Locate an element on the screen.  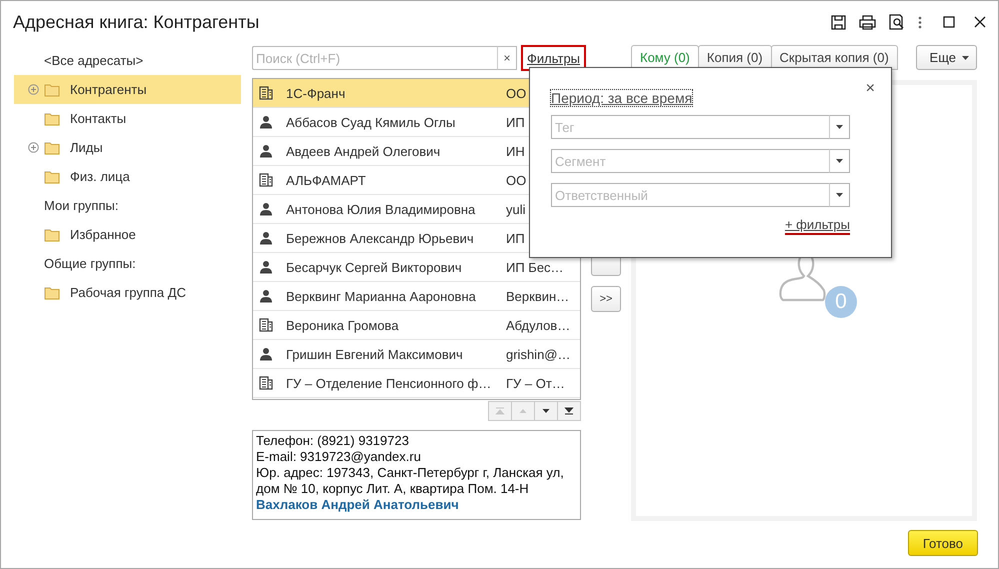
group-label: Физ. лица is located at coordinates (100, 176).